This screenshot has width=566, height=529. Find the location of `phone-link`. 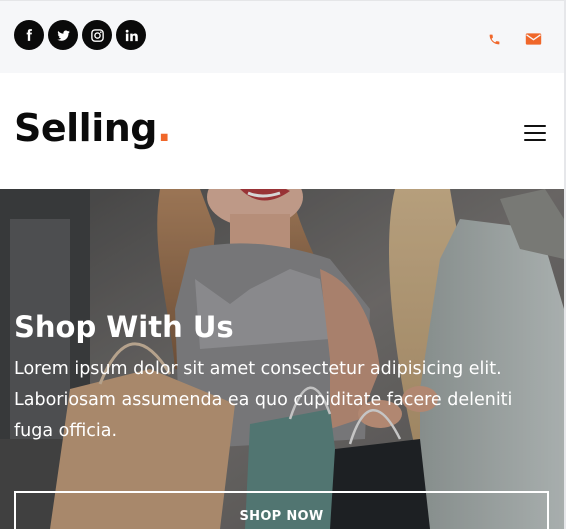

phone-link is located at coordinates (494, 39).